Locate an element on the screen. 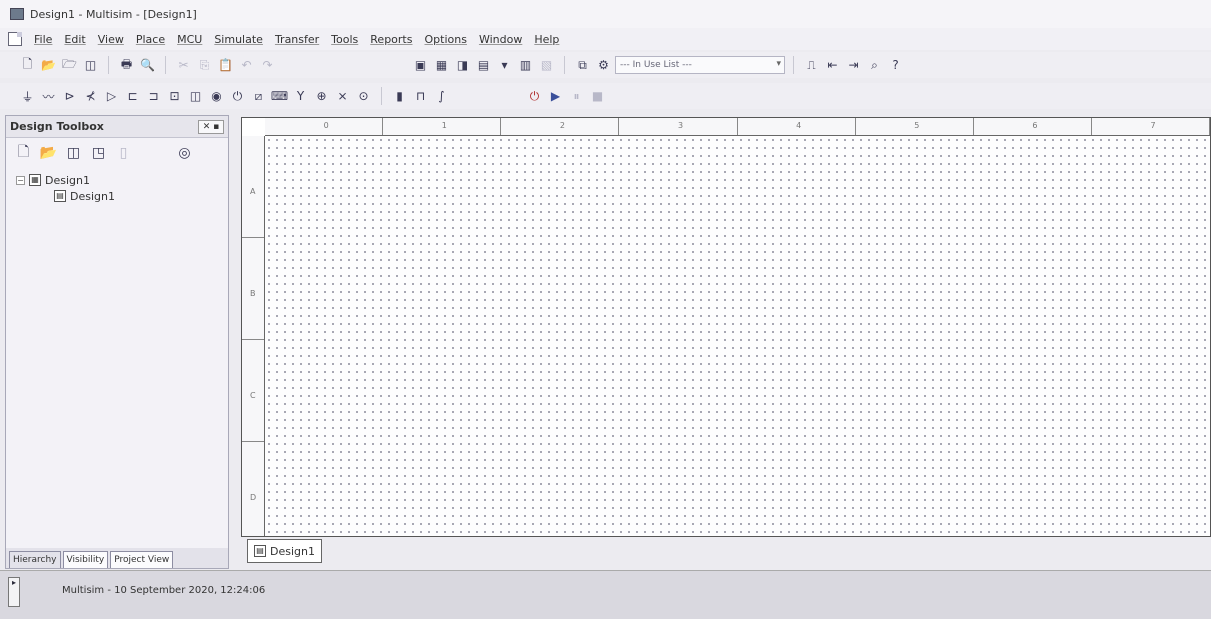  spreadsheet-toggle-icon: ▸ is located at coordinates (14, 592).